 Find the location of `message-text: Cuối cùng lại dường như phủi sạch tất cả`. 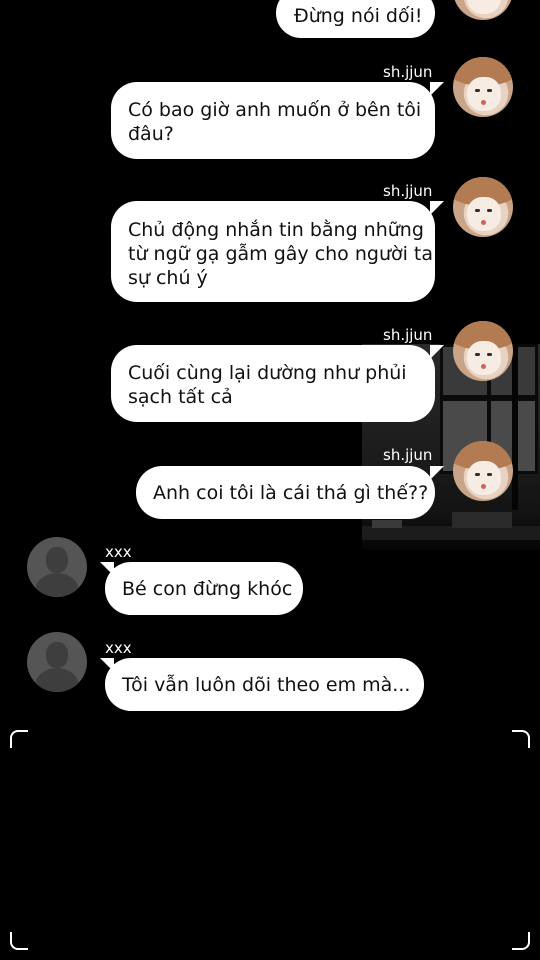

message-text: Cuối cùng lại dường như phủi sạch tất cả is located at coordinates (267, 385).